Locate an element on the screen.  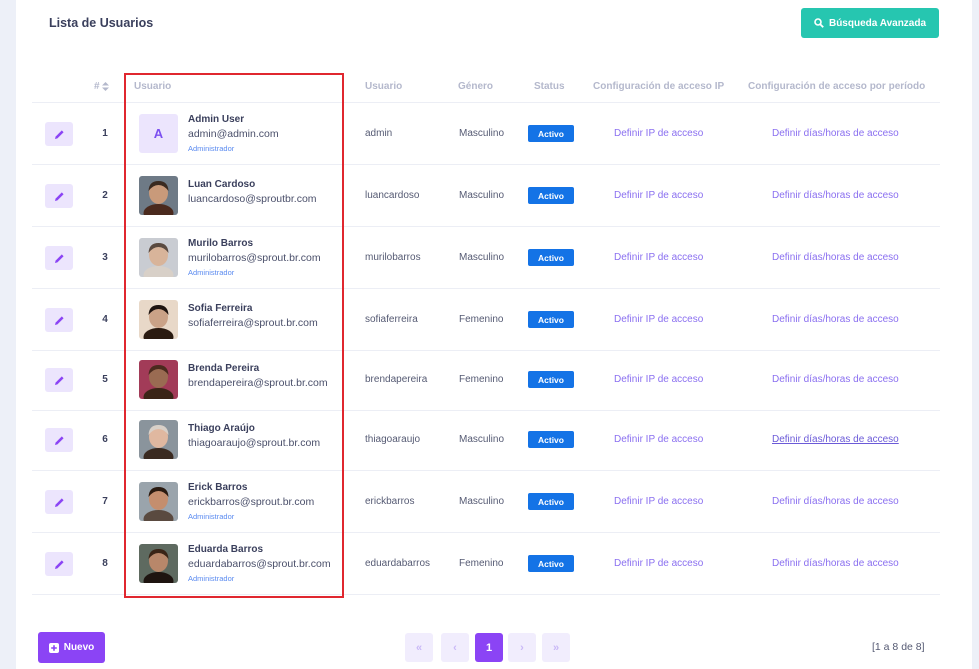
column-header-username: Usuario is located at coordinates (383, 86).